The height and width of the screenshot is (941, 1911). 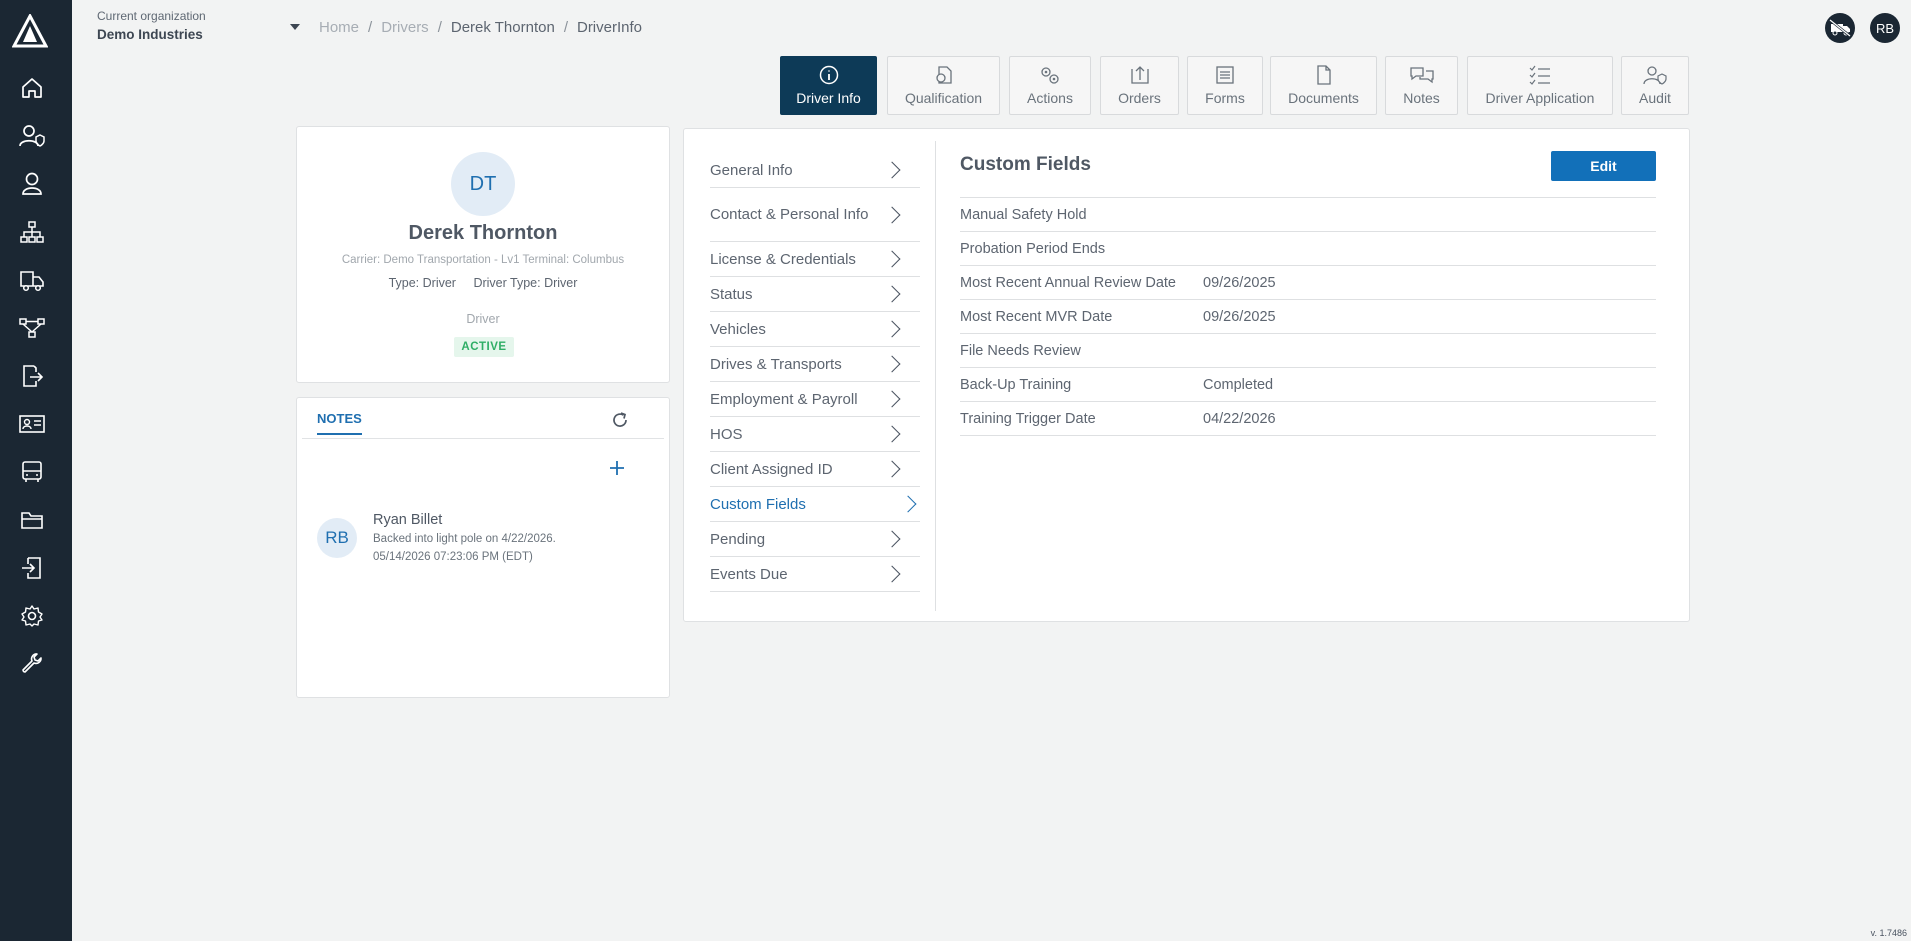 What do you see at coordinates (815, 504) in the screenshot?
I see `menu-item-custom-fields: Custom Fields` at bounding box center [815, 504].